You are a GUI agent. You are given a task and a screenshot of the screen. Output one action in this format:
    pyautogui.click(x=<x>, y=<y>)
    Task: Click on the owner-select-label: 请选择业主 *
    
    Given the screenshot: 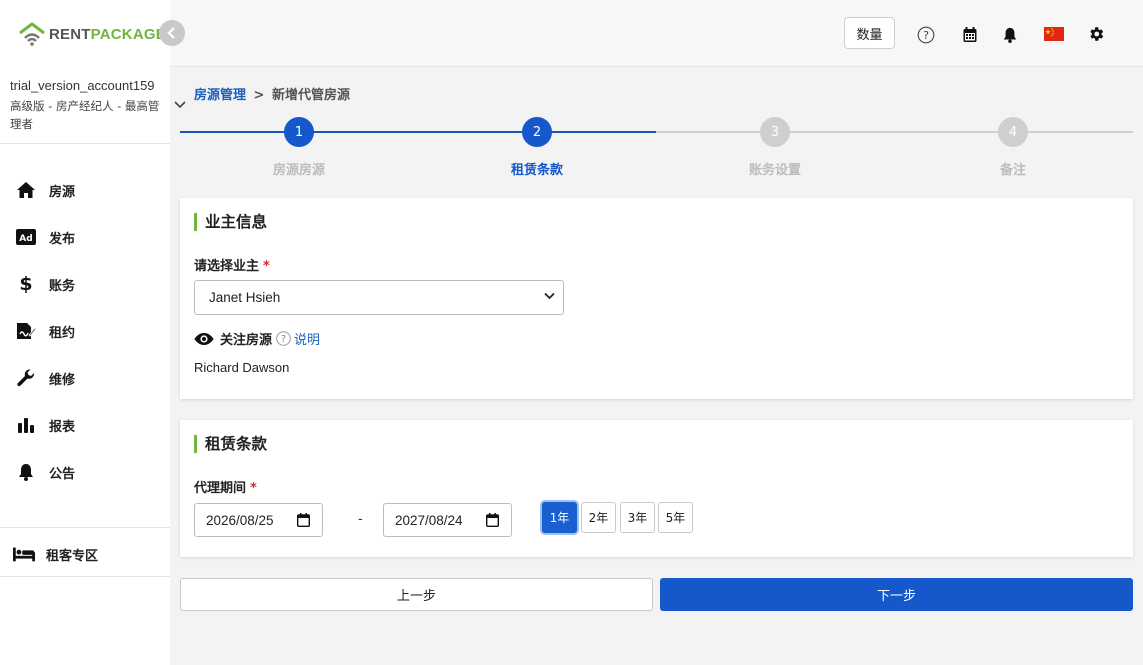 What is the action you would take?
    pyautogui.click(x=232, y=264)
    